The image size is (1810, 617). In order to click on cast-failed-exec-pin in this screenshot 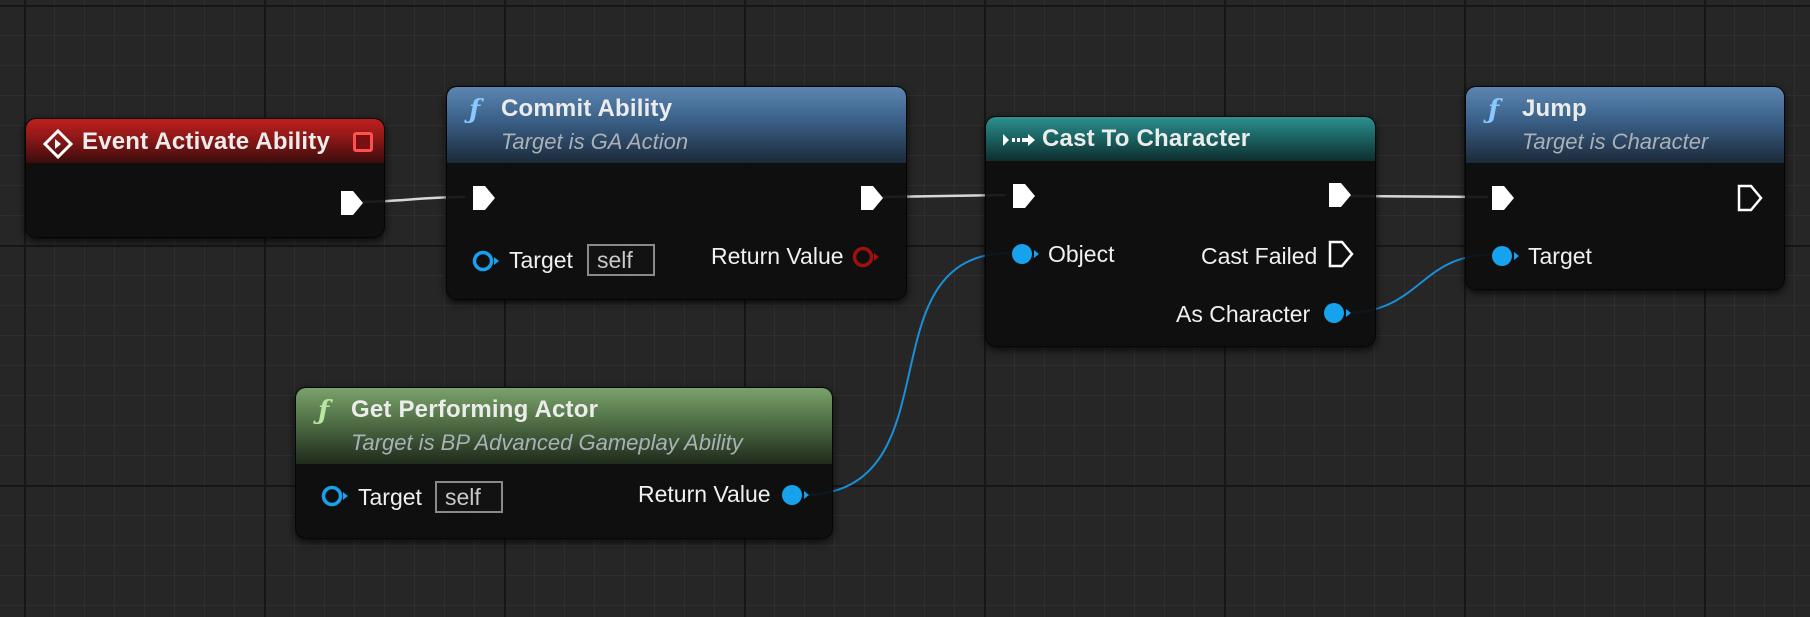, I will do `click(1341, 254)`.